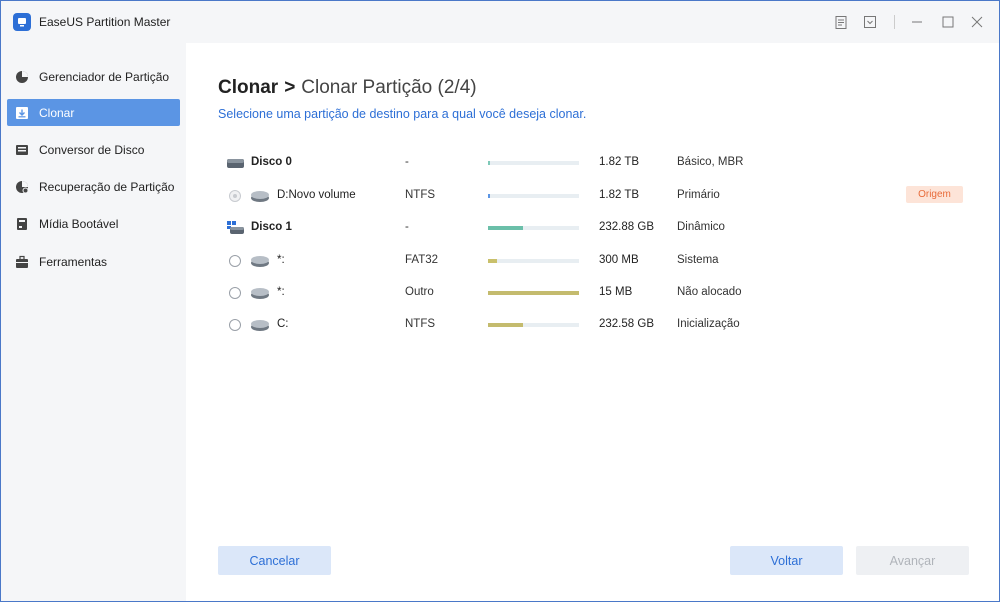  Describe the element at coordinates (271, 227) in the screenshot. I see `disk-name: Disco 1` at that location.